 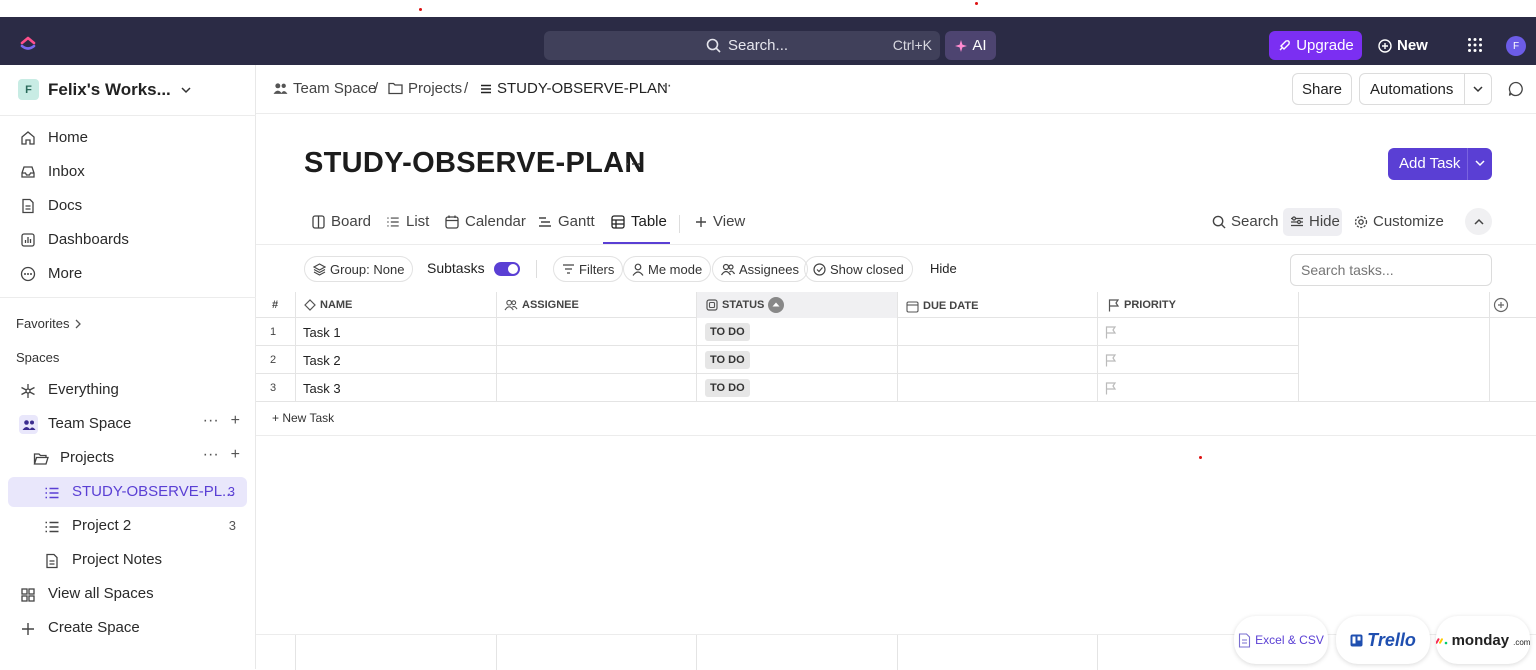 I want to click on chat-icon, so click(x=1516, y=89).